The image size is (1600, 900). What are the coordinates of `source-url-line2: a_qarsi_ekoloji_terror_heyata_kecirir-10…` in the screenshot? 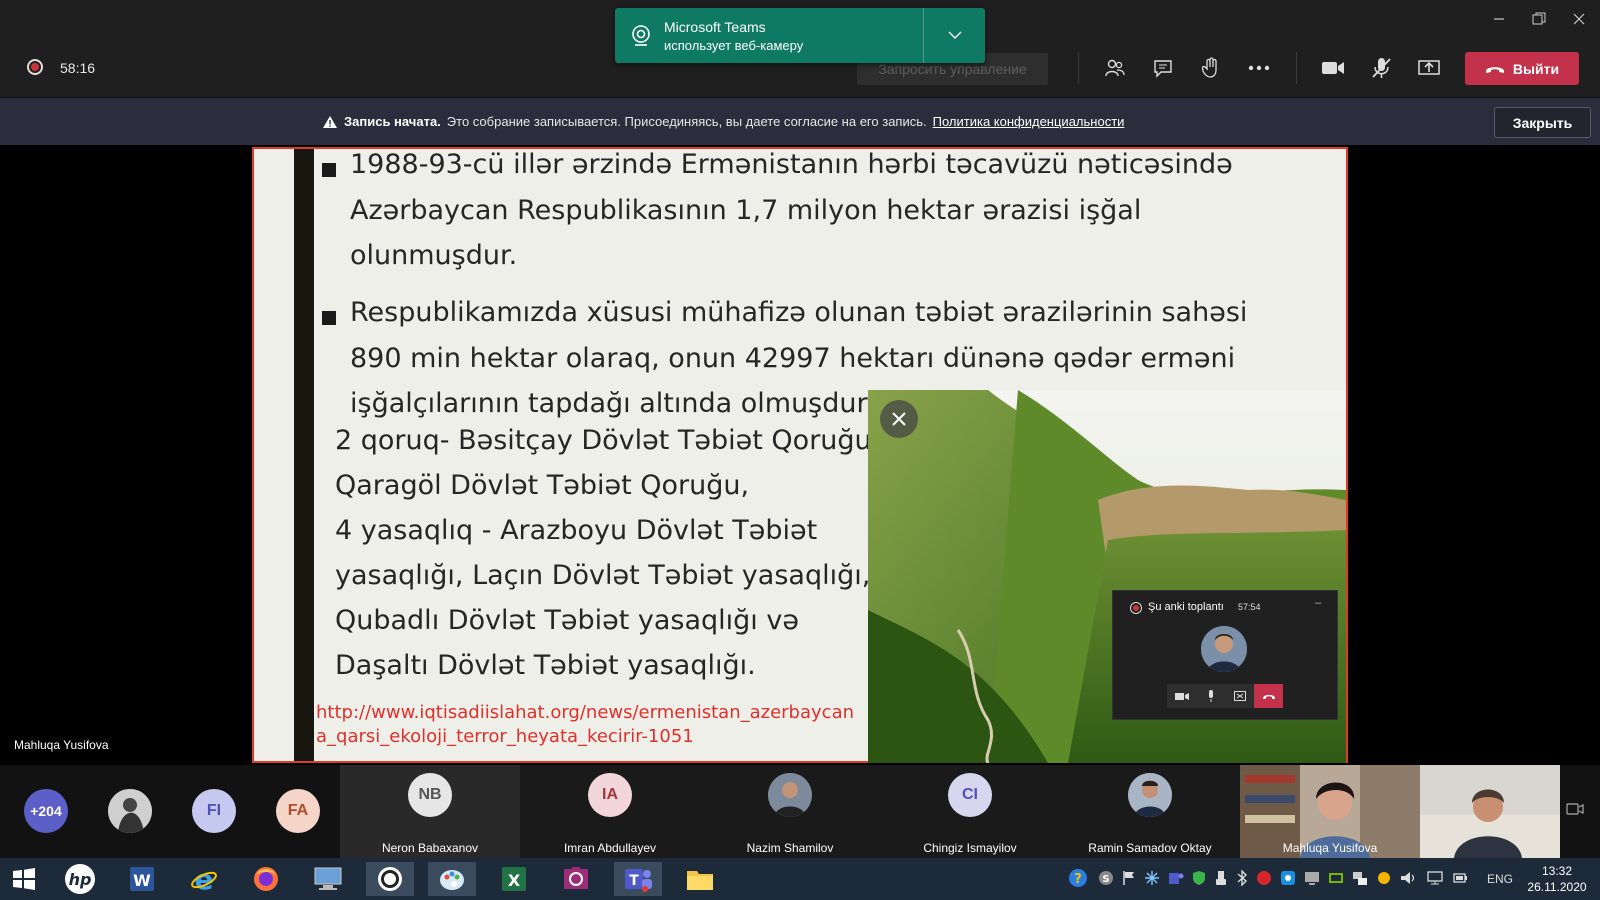 It's located at (505, 736).